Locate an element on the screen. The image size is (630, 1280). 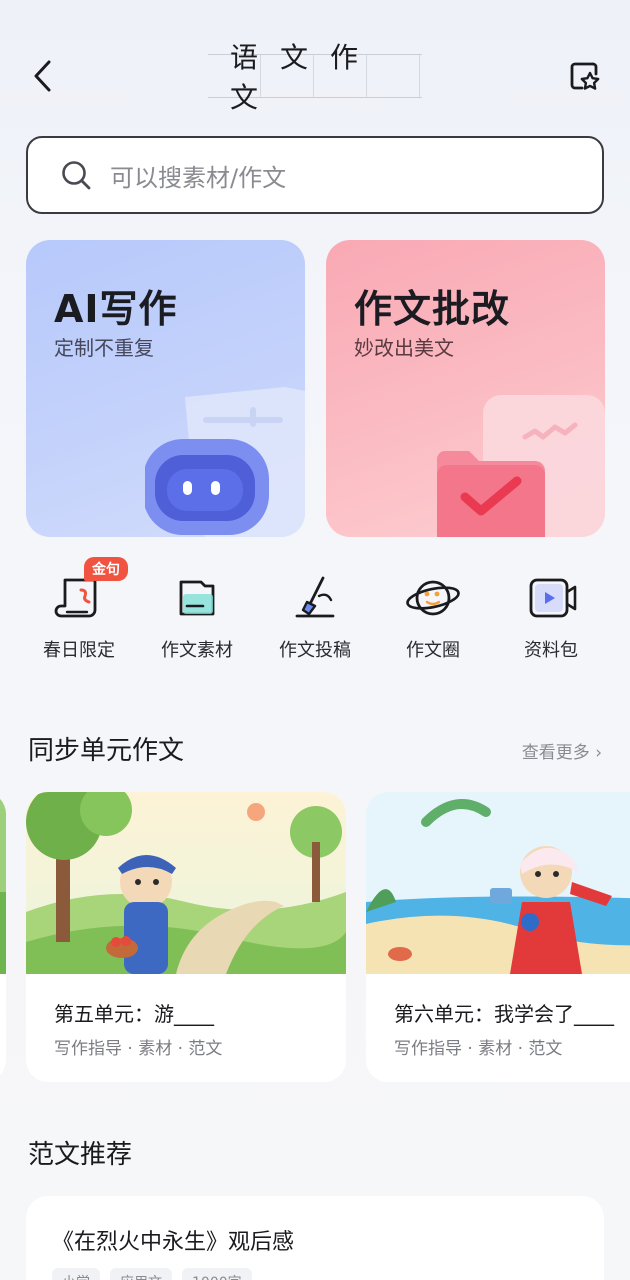
search-input: 可以搜素材/作文 is located at coordinates (315, 175).